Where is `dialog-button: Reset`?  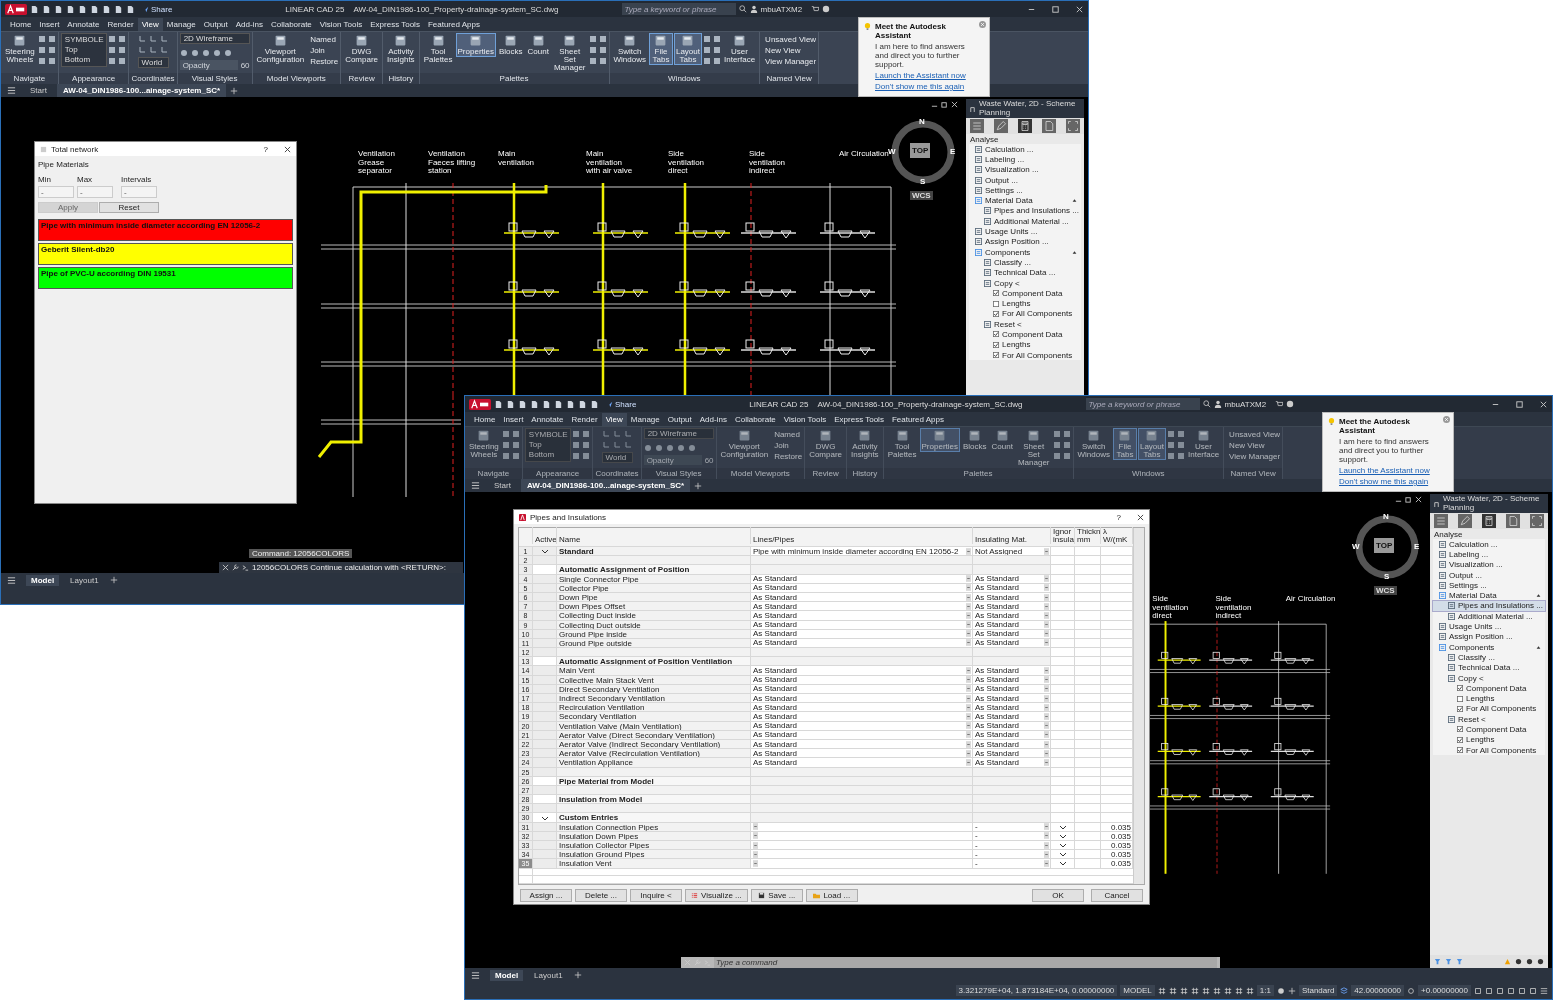 dialog-button: Reset is located at coordinates (129, 207).